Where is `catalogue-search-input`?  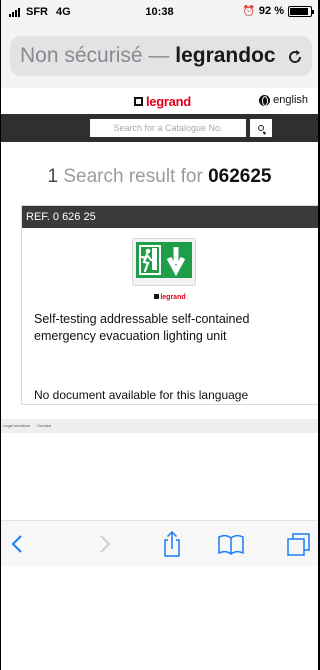
catalogue-search-input is located at coordinates (168, 128).